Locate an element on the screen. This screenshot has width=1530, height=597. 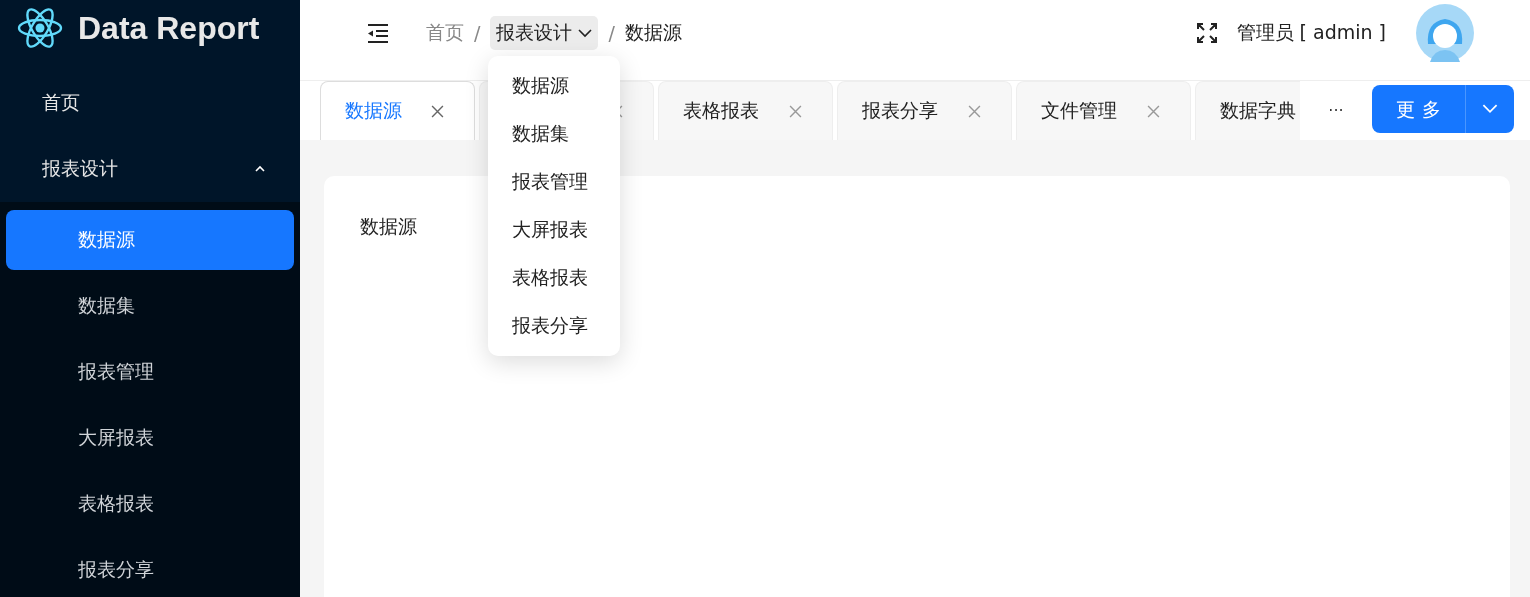
menu-item: 表格报表 is located at coordinates (150, 504).